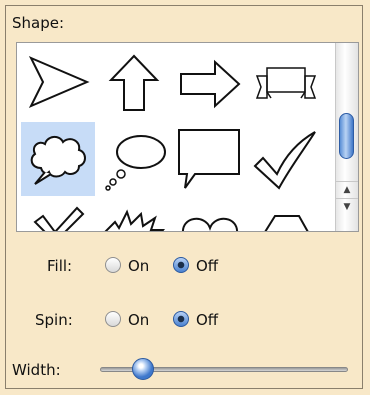 This screenshot has width=370, height=395. Describe the element at coordinates (286, 223) in the screenshot. I see `trapezoid-icon` at that location.